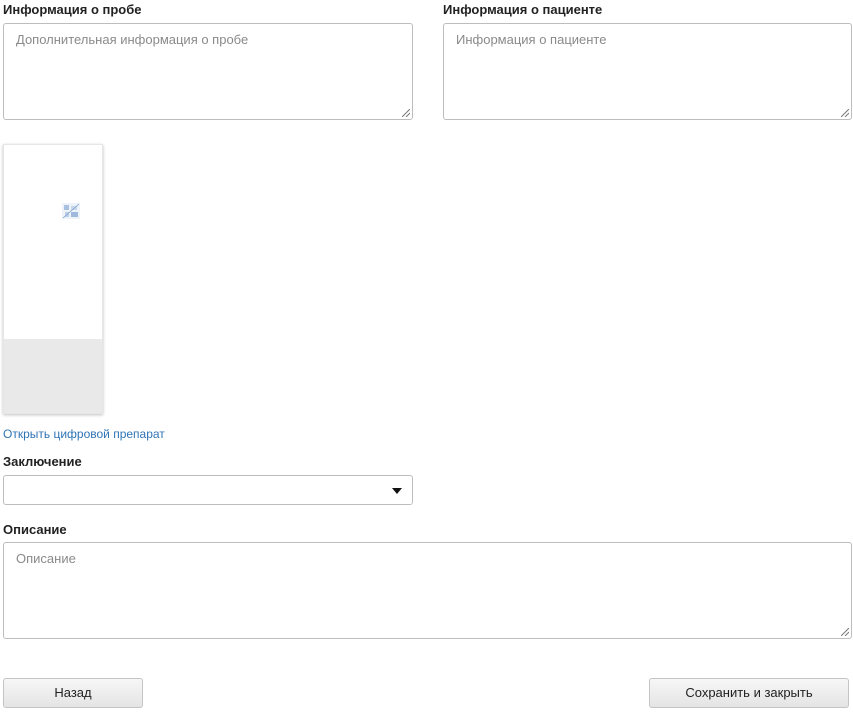 The width and height of the screenshot is (853, 712). Describe the element at coordinates (749, 693) in the screenshot. I see `save-and-close-button: Сохранить и закрыть` at that location.